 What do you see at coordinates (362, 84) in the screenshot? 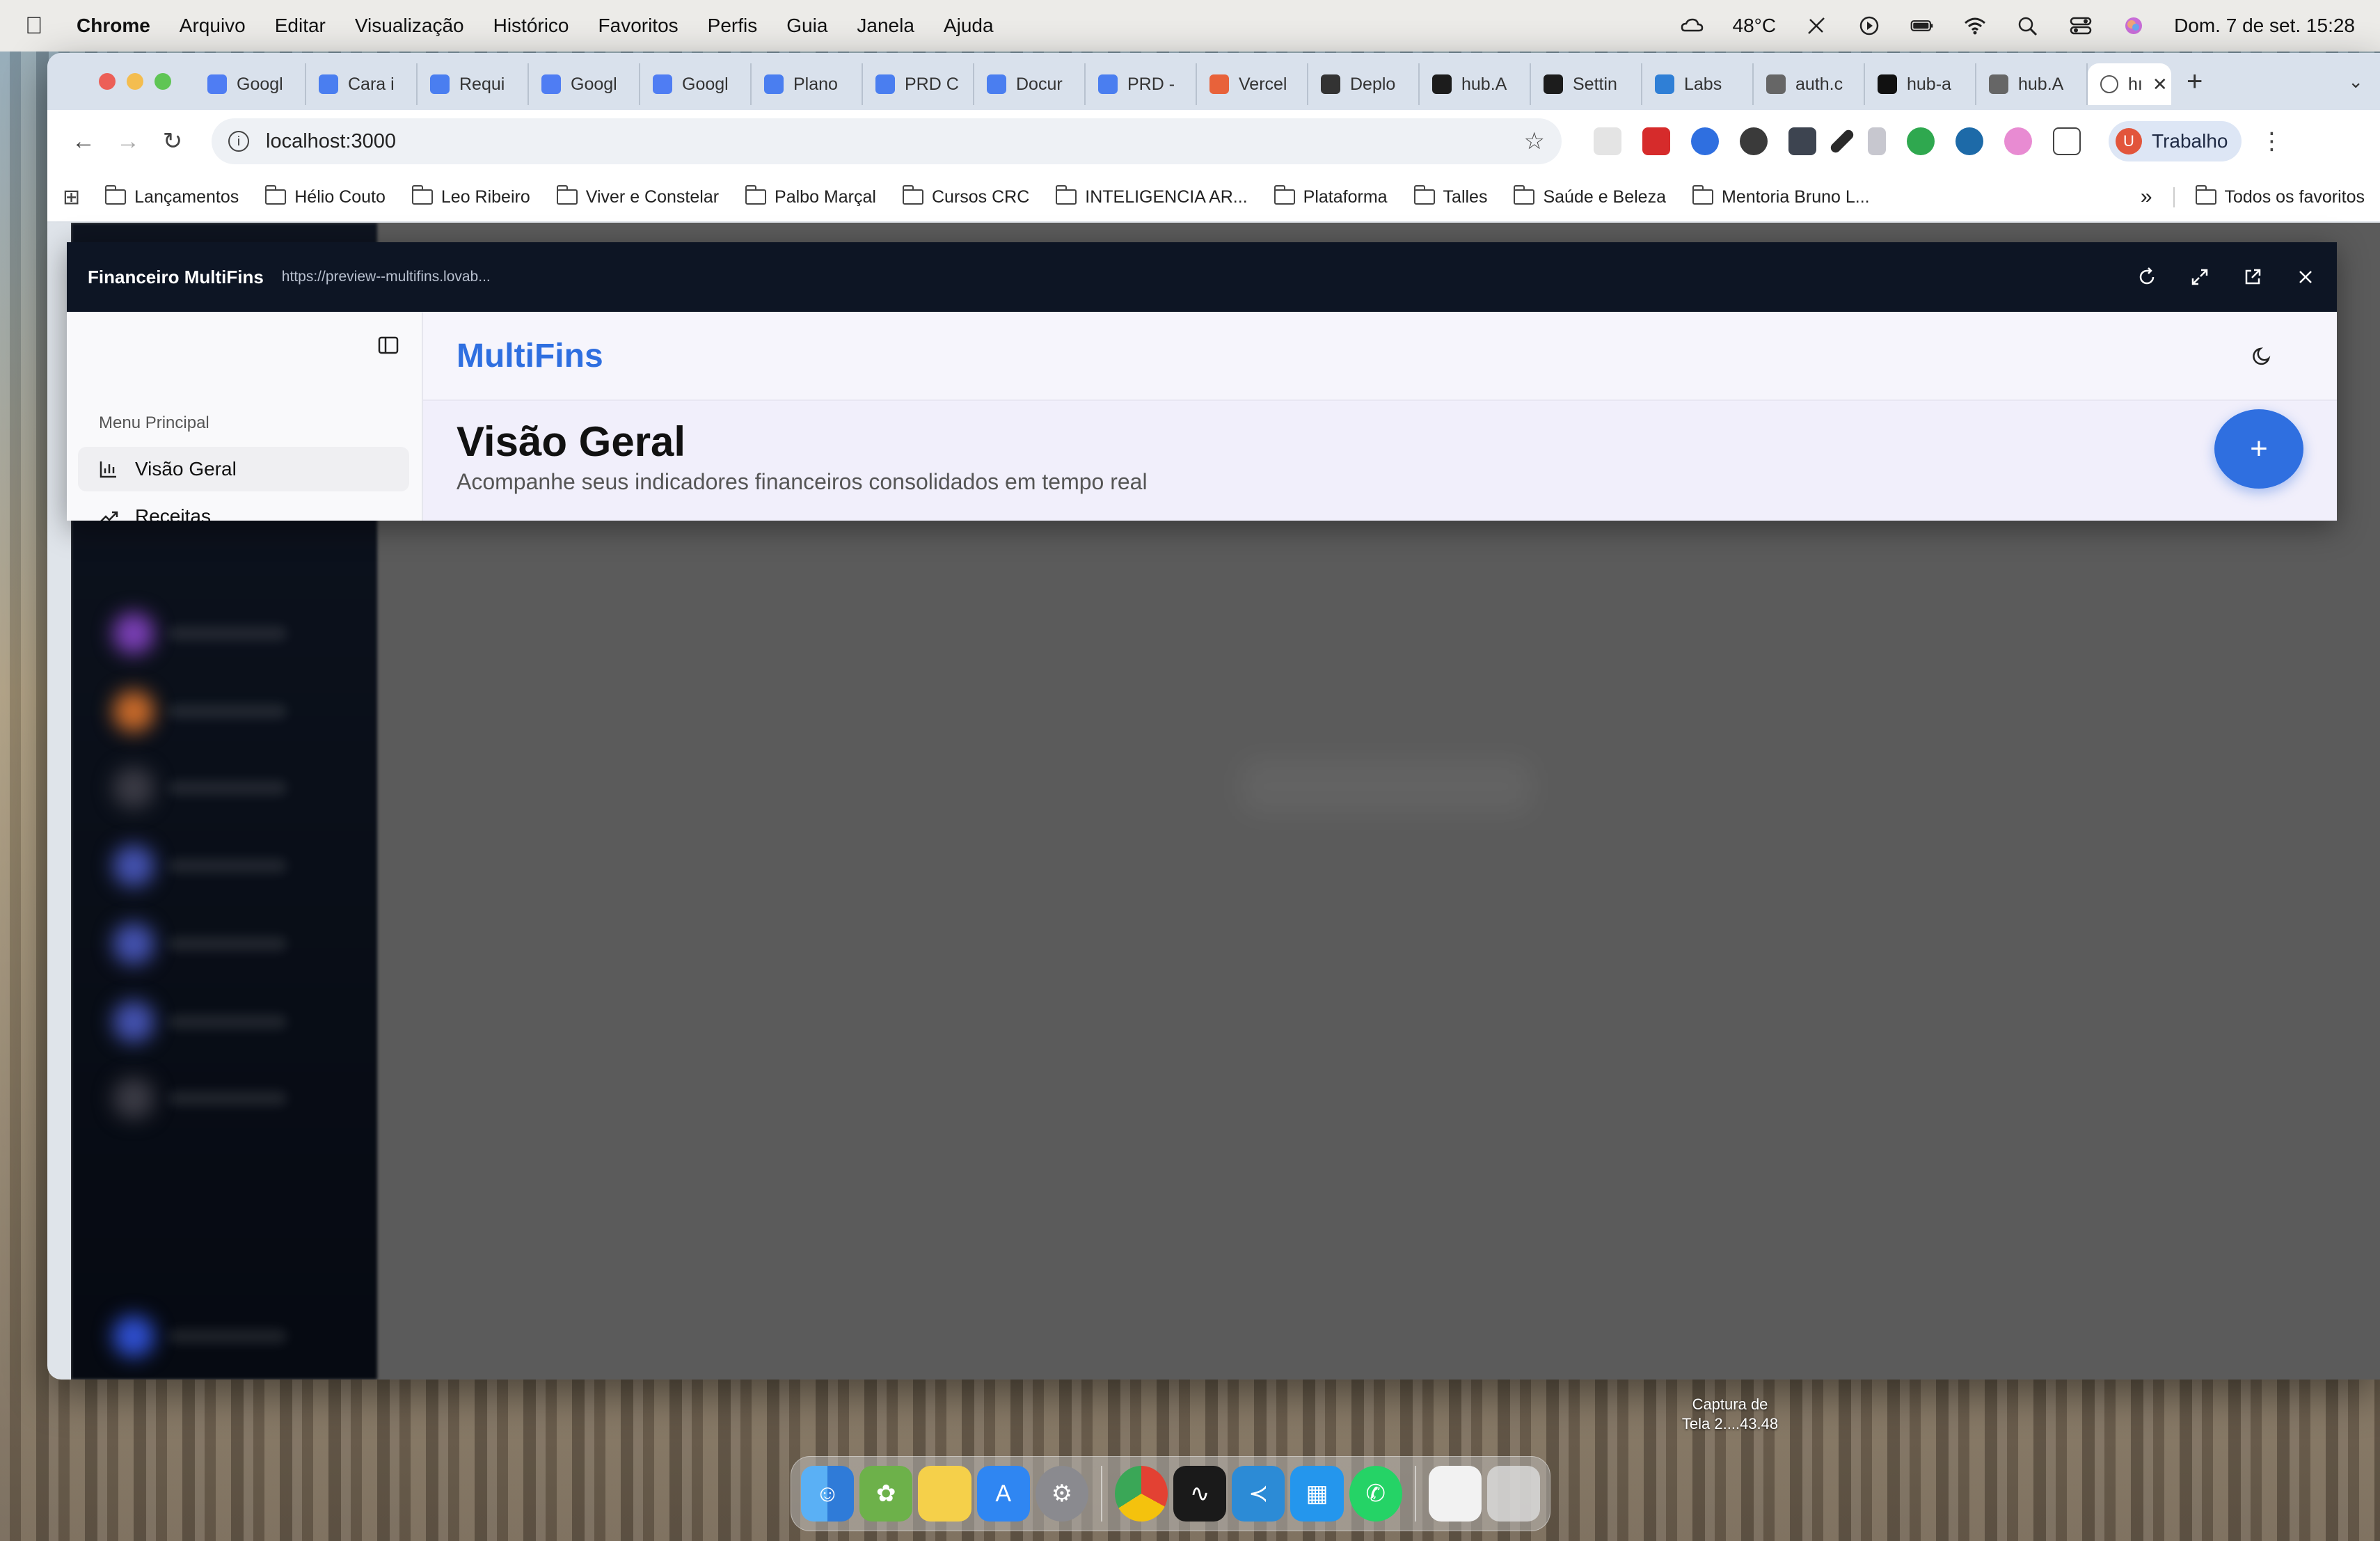
I see `tab-1: Cara i` at bounding box center [362, 84].